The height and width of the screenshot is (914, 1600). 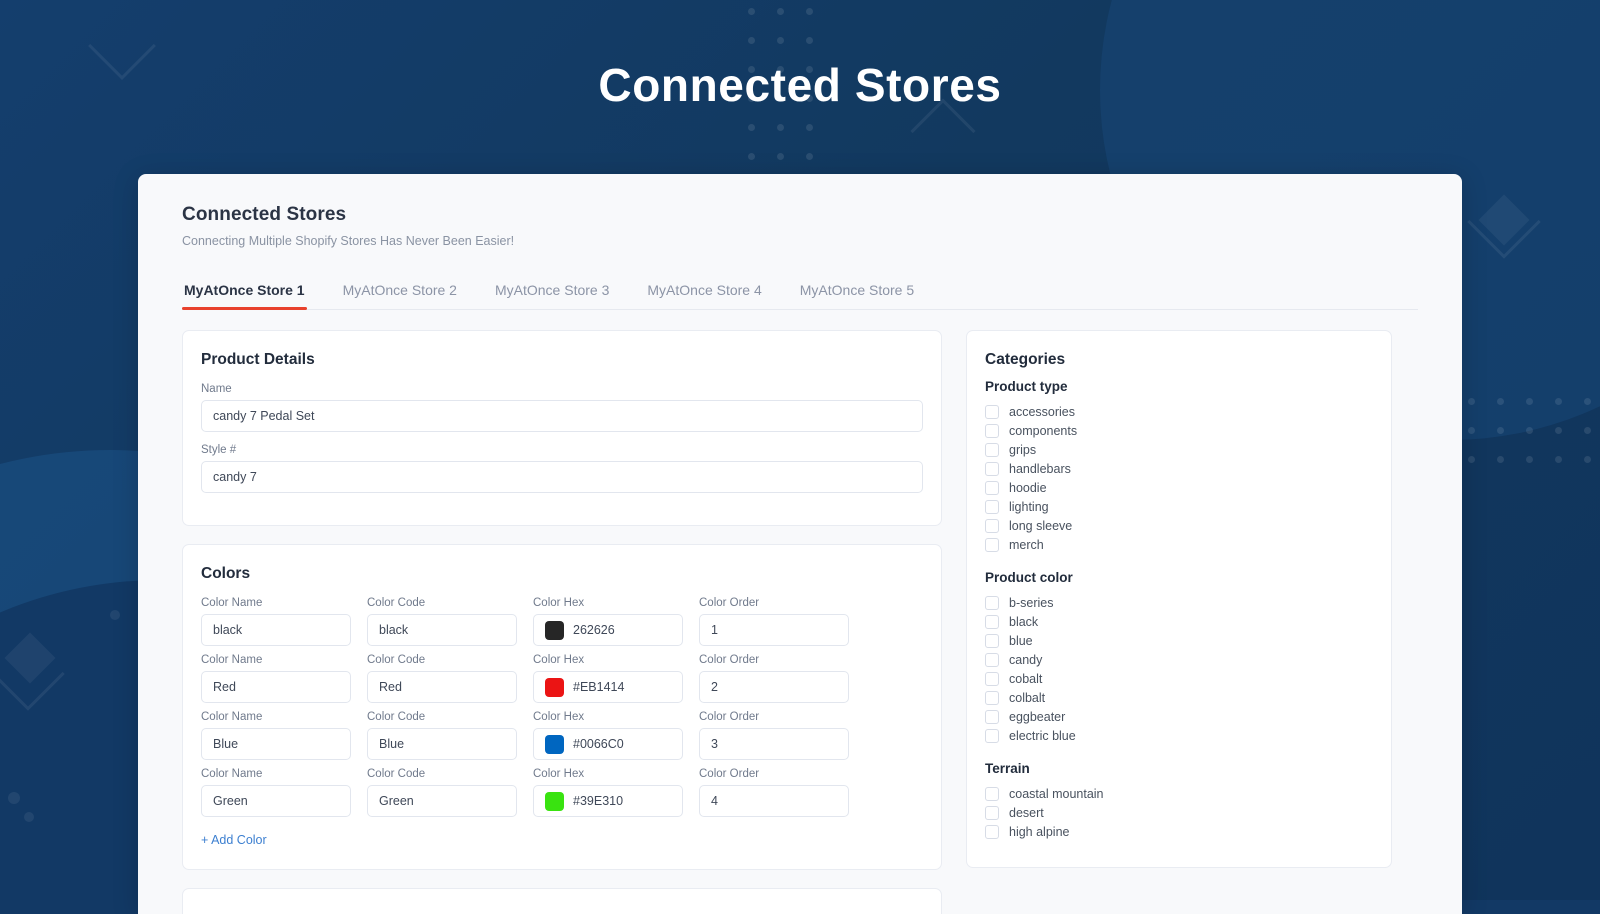 I want to click on category-checkbox-item: black, so click(x=1179, y=621).